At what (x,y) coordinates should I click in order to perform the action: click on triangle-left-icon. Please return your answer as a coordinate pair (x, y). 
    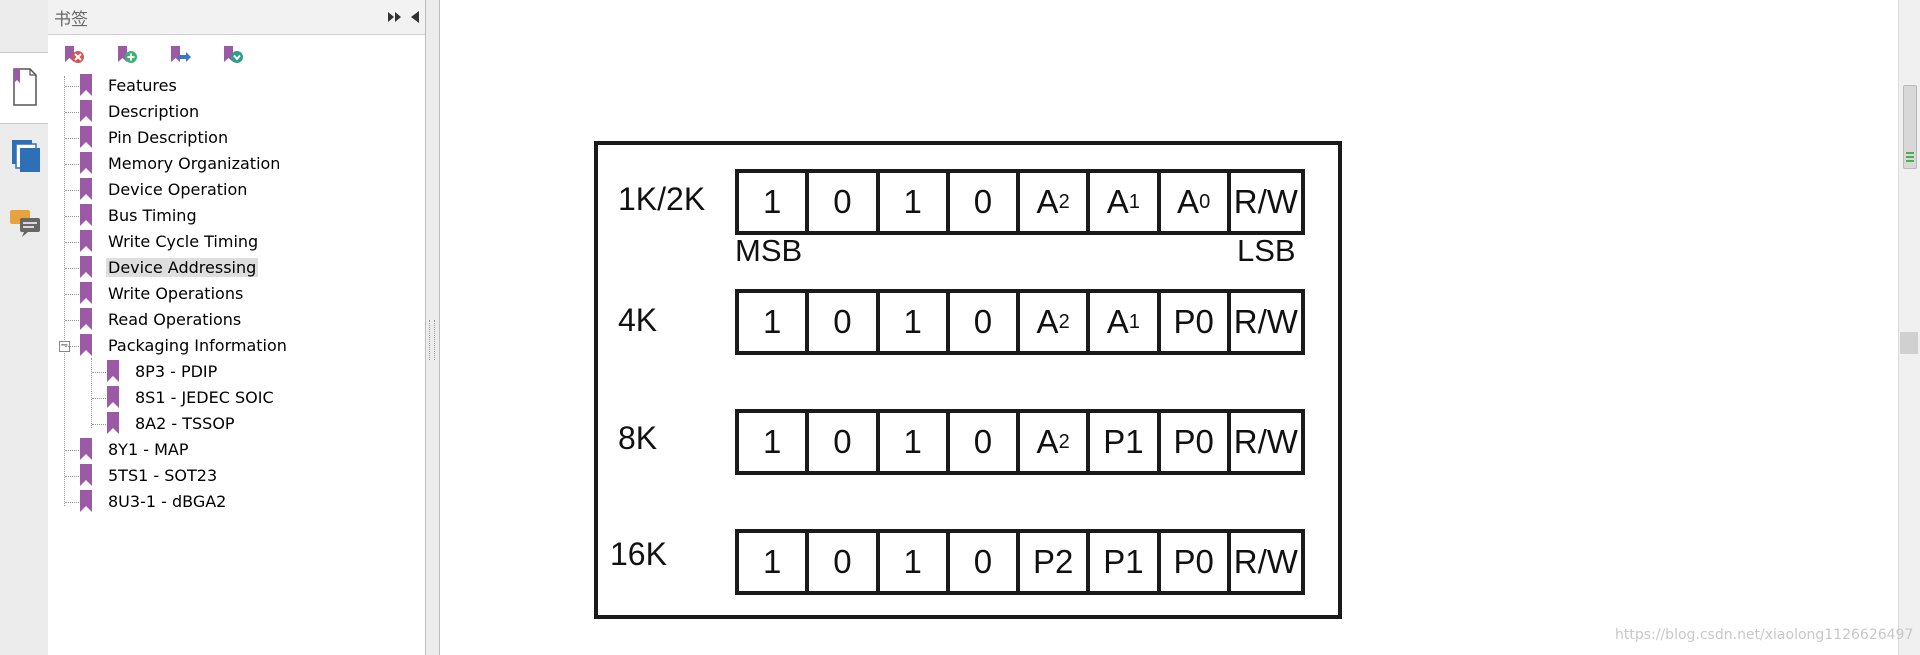
    Looking at the image, I should click on (415, 17).